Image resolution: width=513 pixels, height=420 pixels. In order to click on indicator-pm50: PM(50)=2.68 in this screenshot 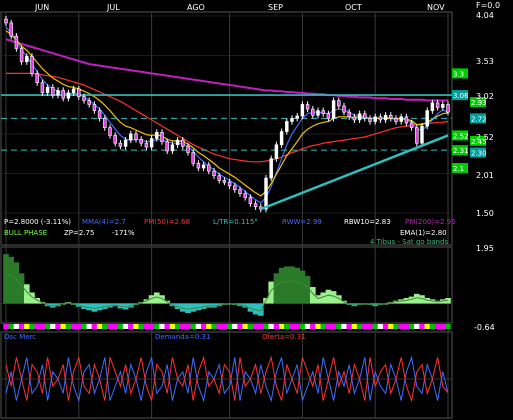, I will do `click(167, 222)`.